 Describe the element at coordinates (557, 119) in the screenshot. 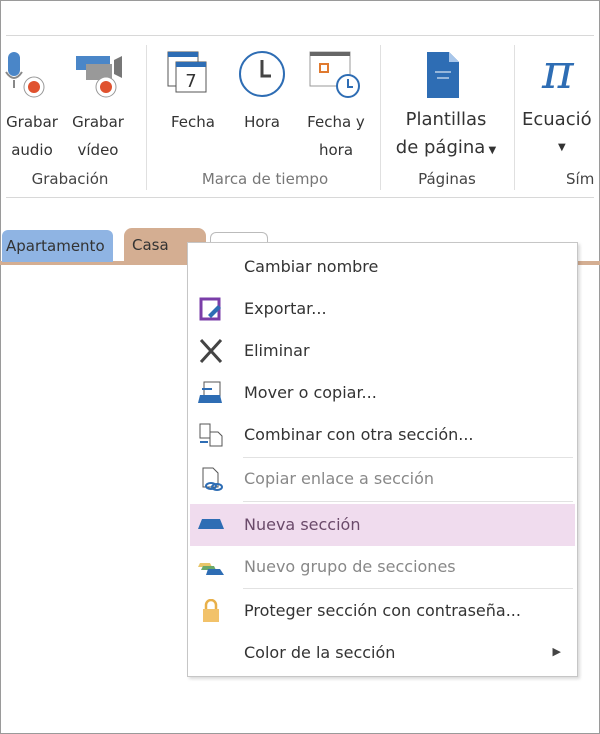

I see `button-label: Ecuació` at that location.